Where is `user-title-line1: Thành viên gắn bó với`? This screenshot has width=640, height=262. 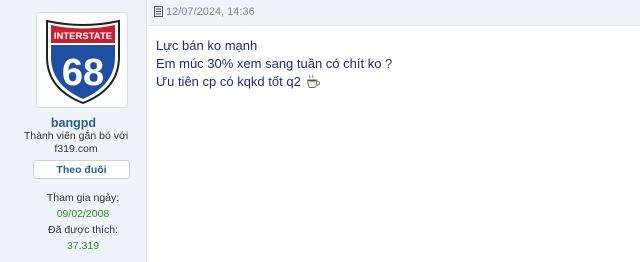
user-title-line1: Thành viên gắn bó với is located at coordinates (76, 136).